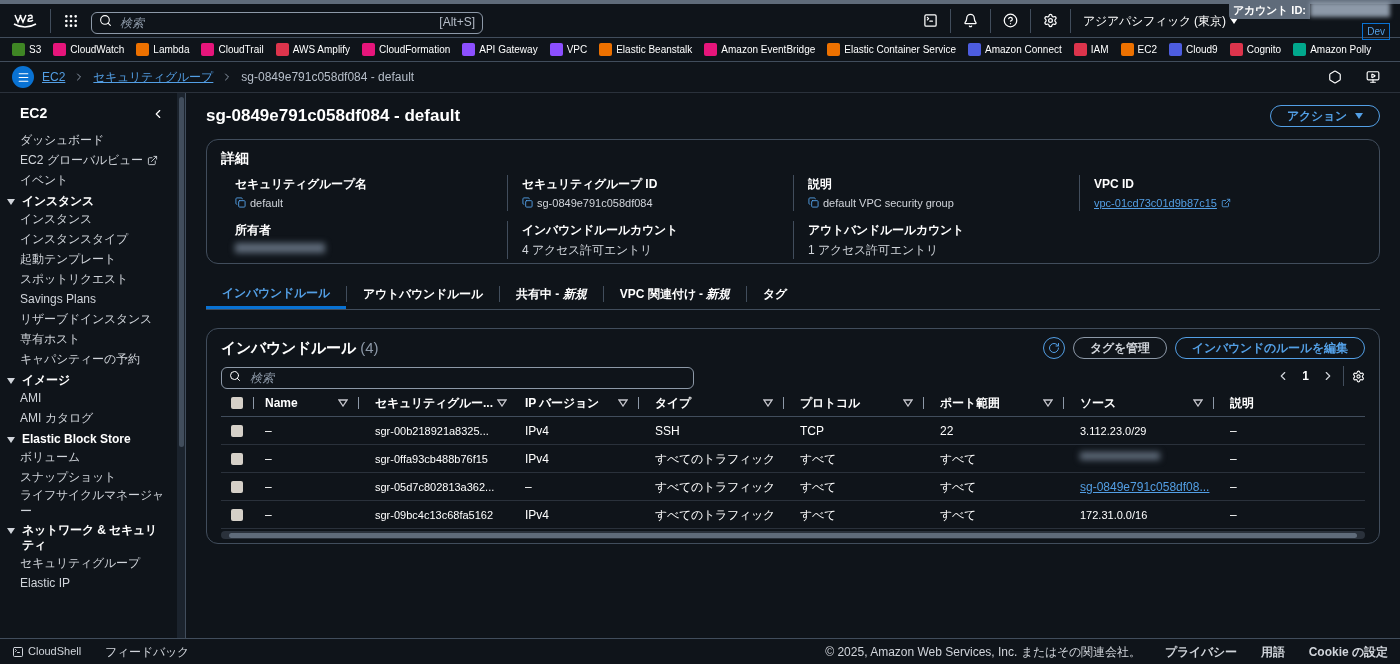 The height and width of the screenshot is (664, 1400). What do you see at coordinates (58, 299) in the screenshot?
I see `sidebar-link: Savings Plans` at bounding box center [58, 299].